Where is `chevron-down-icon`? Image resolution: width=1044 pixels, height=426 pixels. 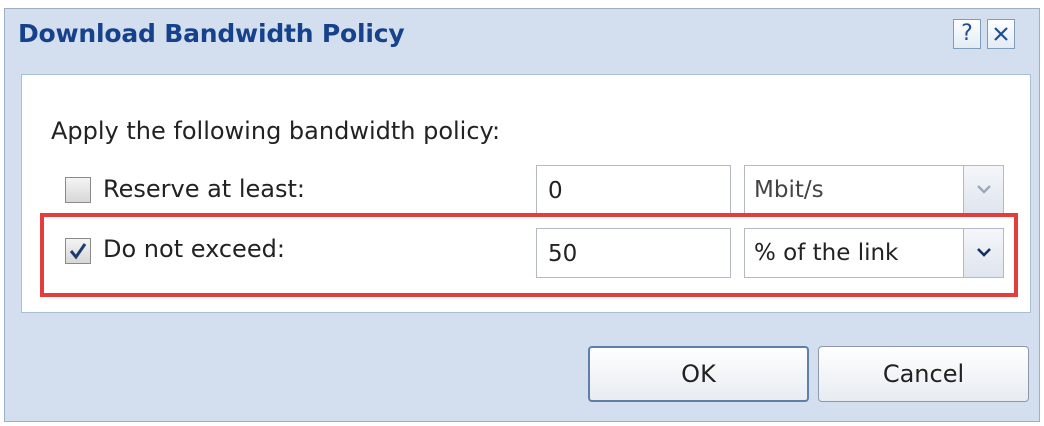
chevron-down-icon is located at coordinates (984, 189).